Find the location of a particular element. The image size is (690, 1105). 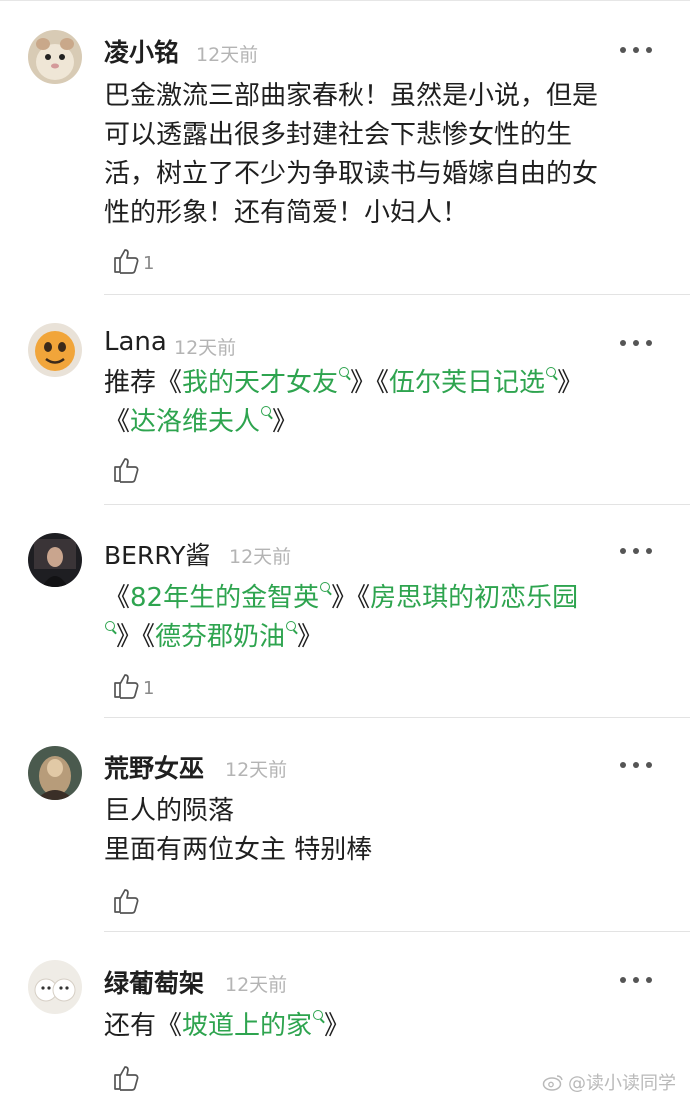

comment-text-segment: 巴金激流三部曲家春秋！虽然是小说，但是 is located at coordinates (351, 96).